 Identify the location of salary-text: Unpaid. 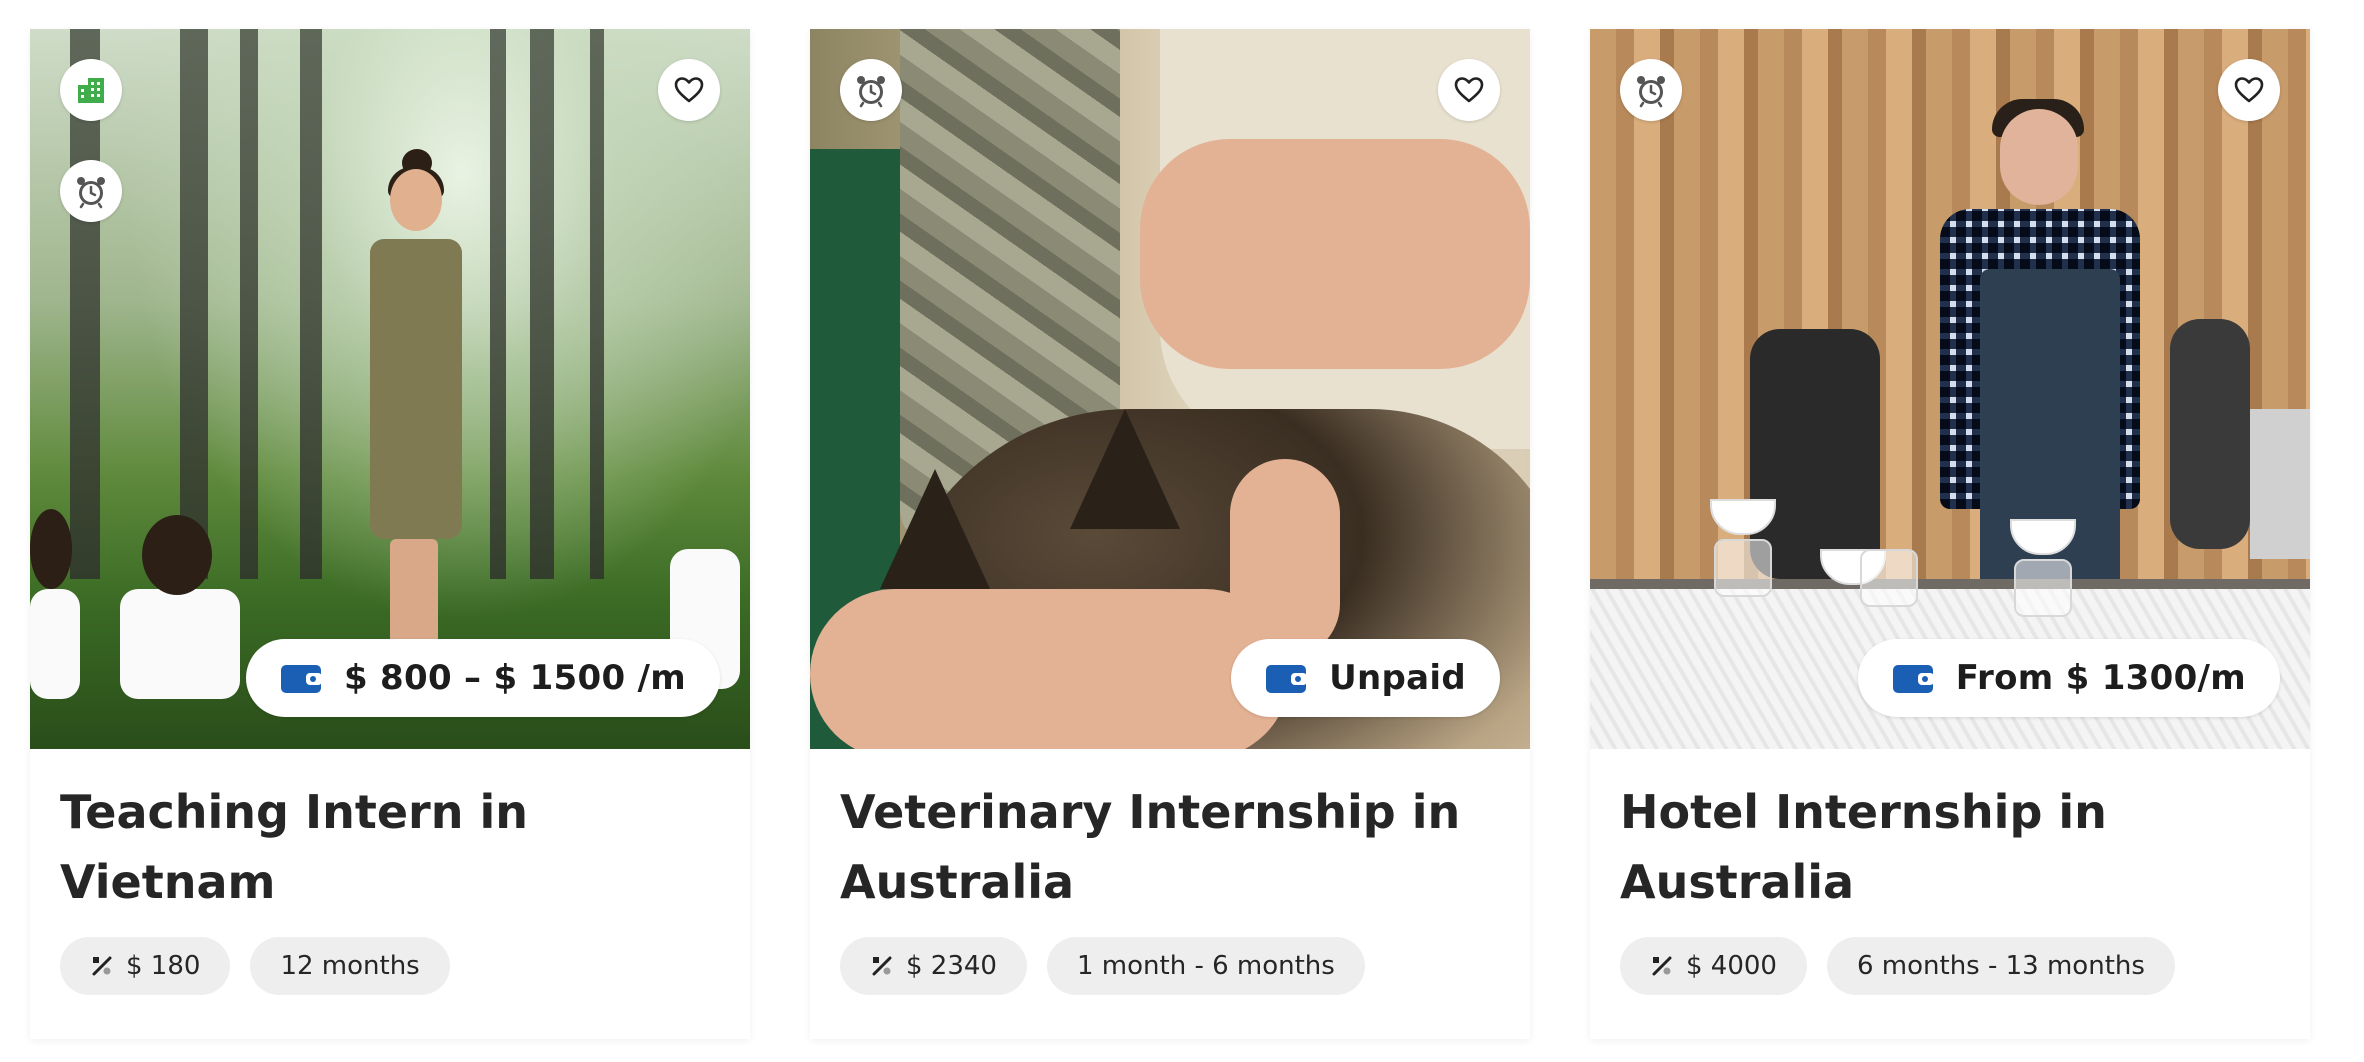
(1397, 678).